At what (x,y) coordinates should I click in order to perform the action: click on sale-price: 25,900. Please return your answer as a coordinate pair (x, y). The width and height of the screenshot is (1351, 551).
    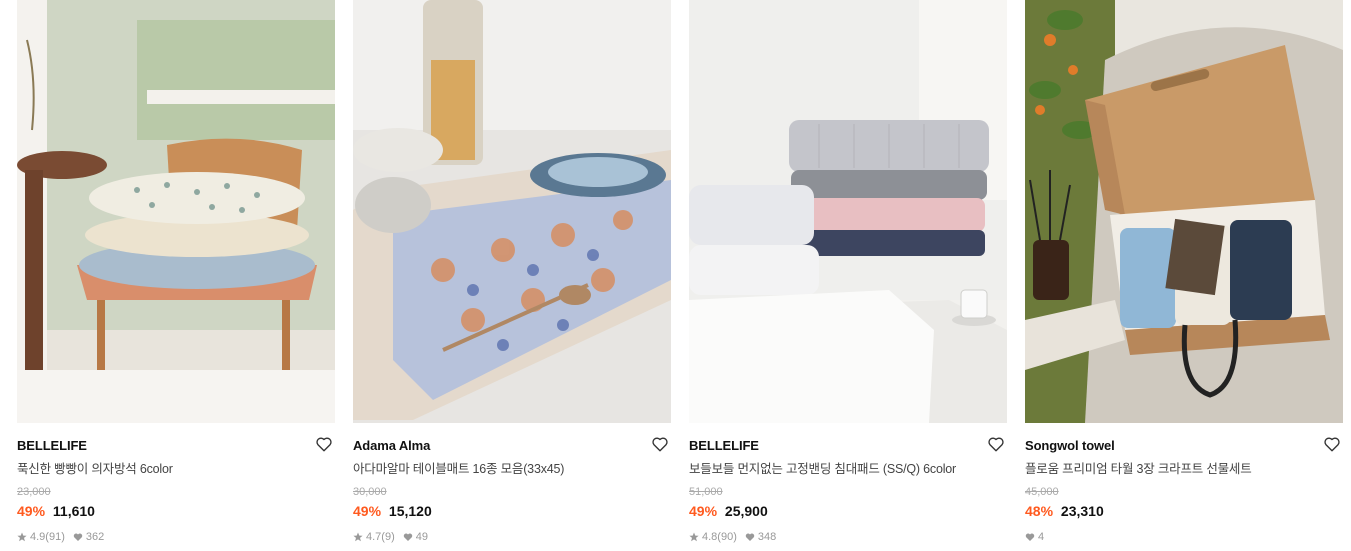
    Looking at the image, I should click on (746, 511).